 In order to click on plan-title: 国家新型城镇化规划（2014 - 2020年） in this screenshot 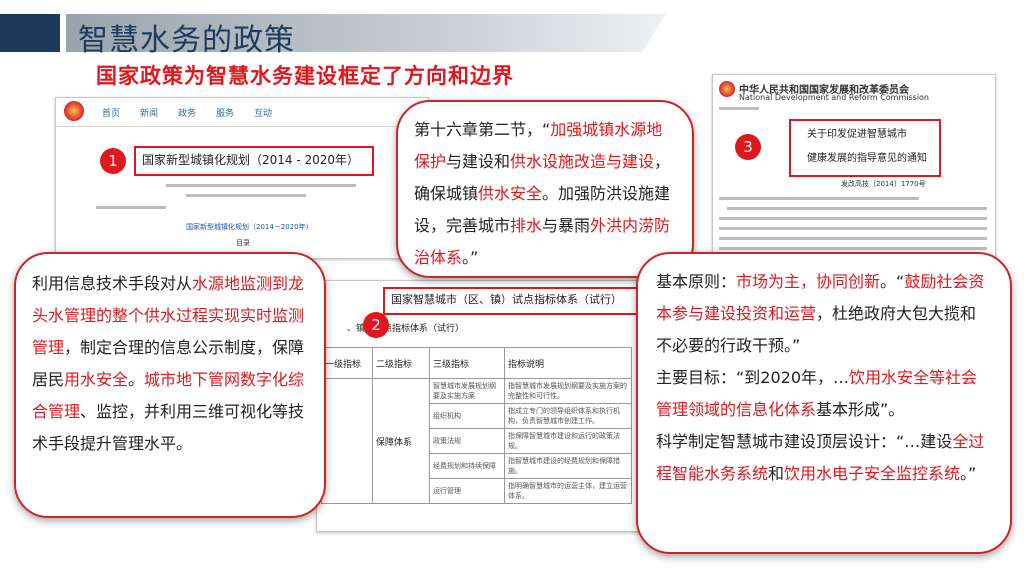, I will do `click(251, 160)`.